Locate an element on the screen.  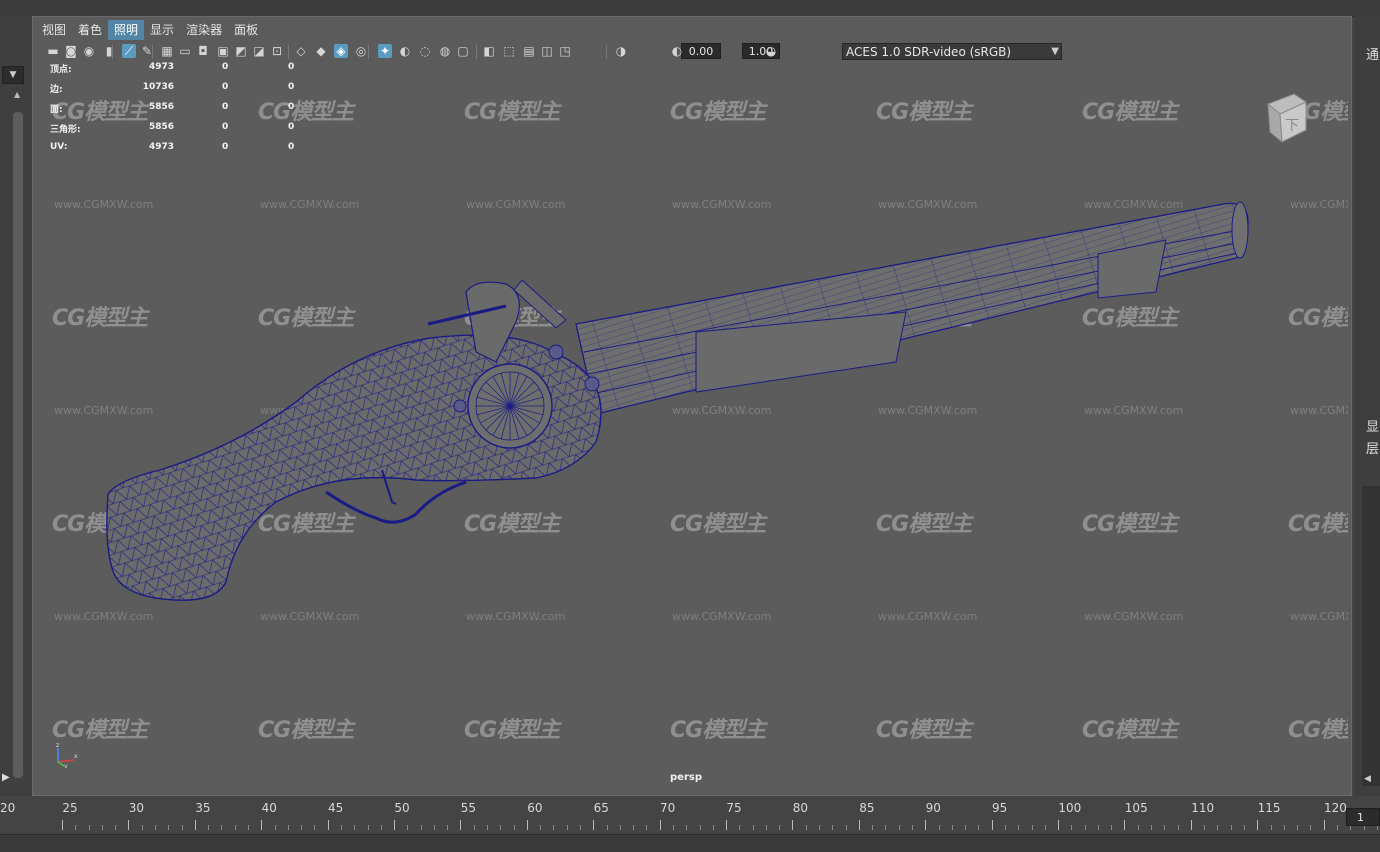
textured-icon: ◎ is located at coordinates (361, 51).